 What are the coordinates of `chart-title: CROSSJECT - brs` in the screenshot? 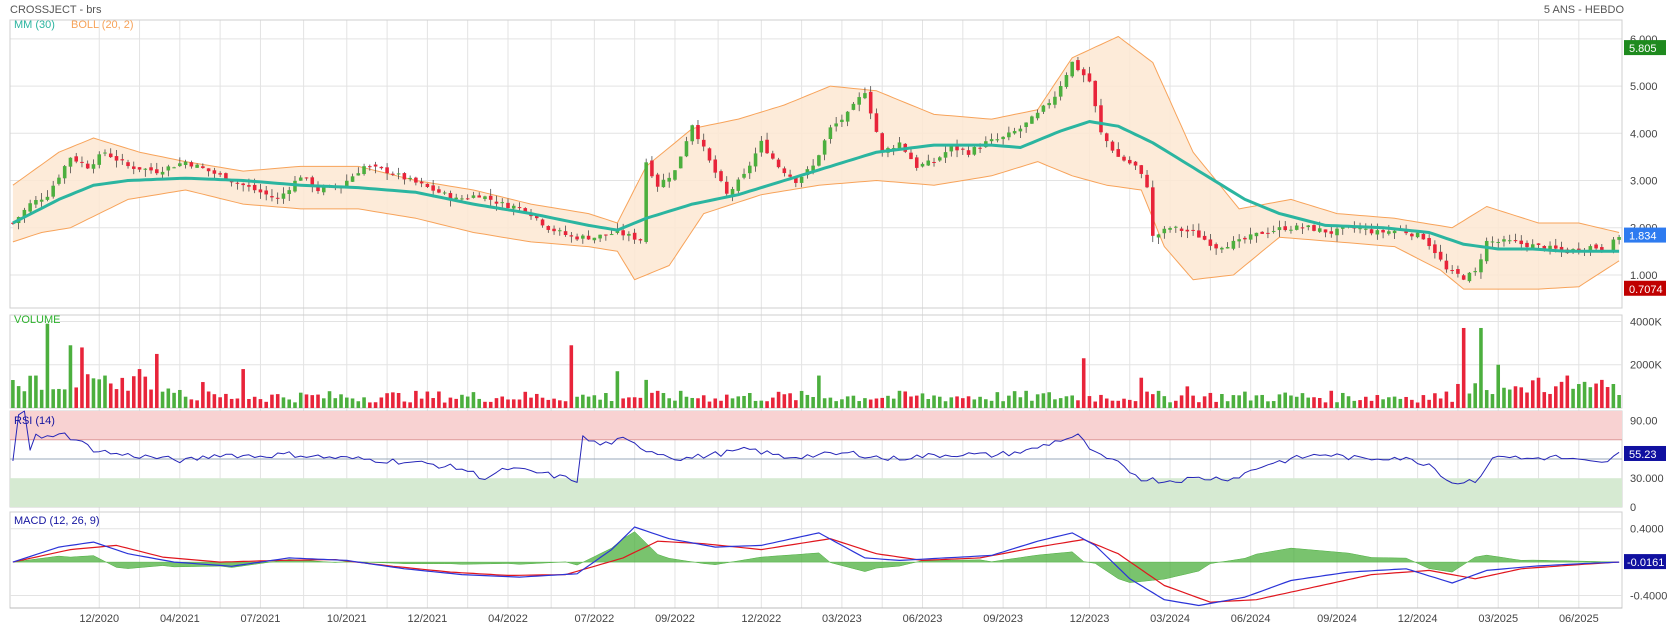 It's located at (56, 10).